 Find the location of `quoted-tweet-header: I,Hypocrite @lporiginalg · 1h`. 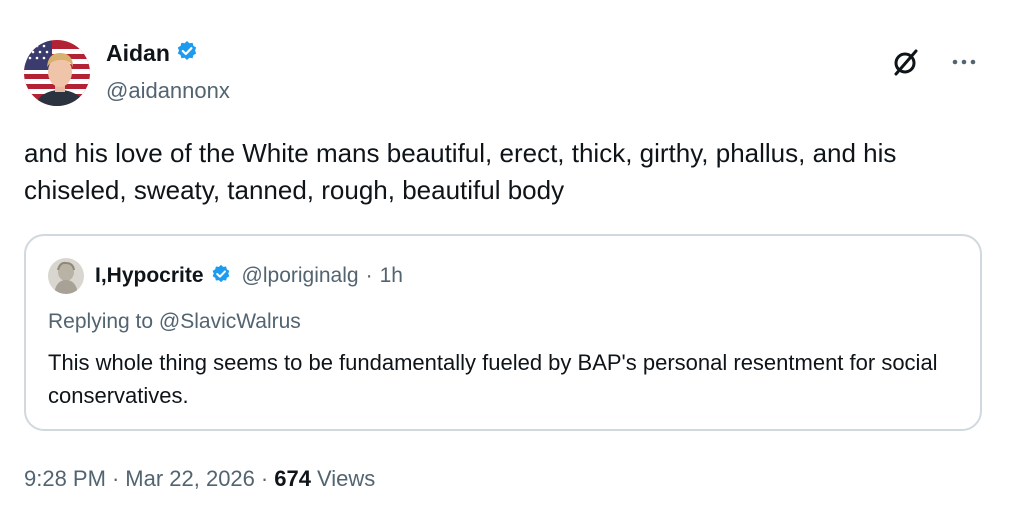

quoted-tweet-header: I,Hypocrite @lporiginalg · 1h is located at coordinates (225, 276).